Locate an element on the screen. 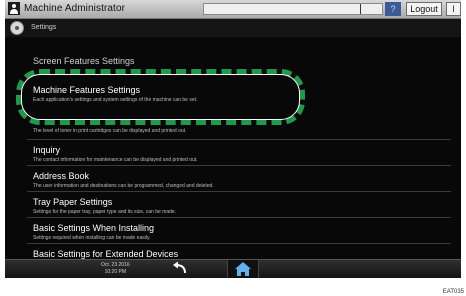 This screenshot has height=296, width=466. title-field is located at coordinates (293, 9).